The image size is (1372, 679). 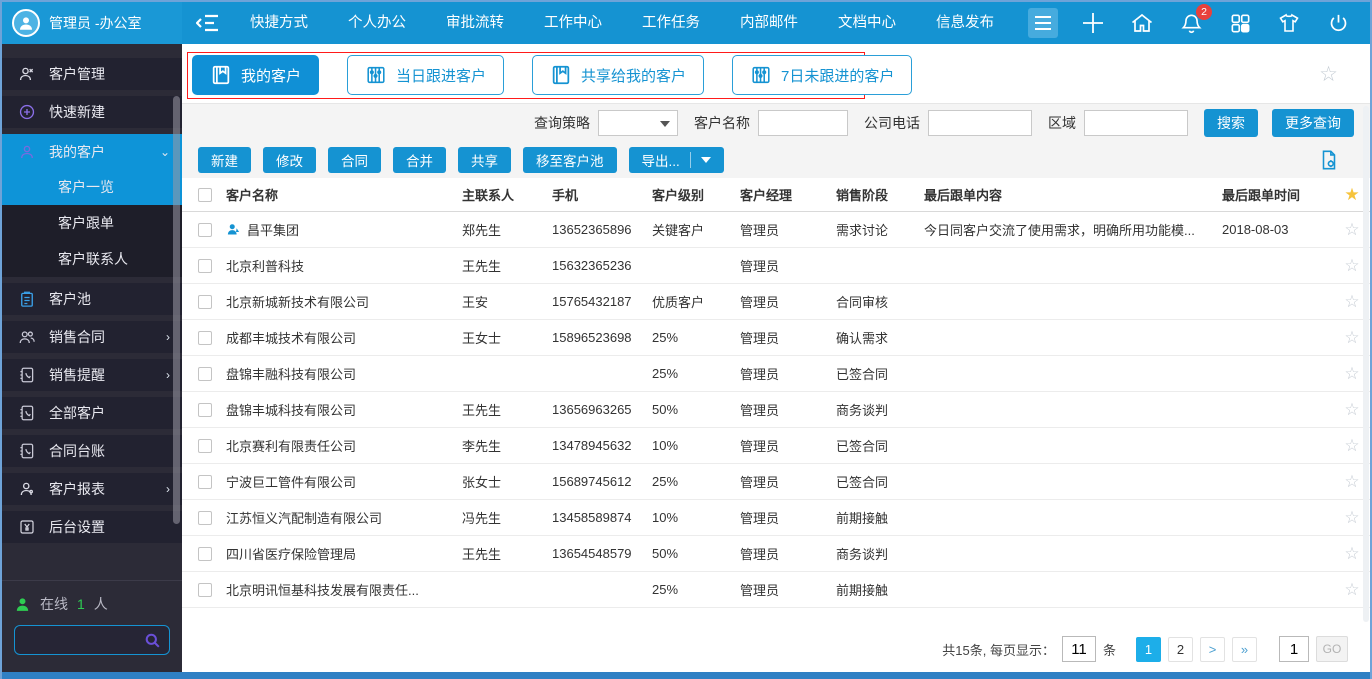 I want to click on customer-name: 成都丰城技术有限公司, so click(x=291, y=337).